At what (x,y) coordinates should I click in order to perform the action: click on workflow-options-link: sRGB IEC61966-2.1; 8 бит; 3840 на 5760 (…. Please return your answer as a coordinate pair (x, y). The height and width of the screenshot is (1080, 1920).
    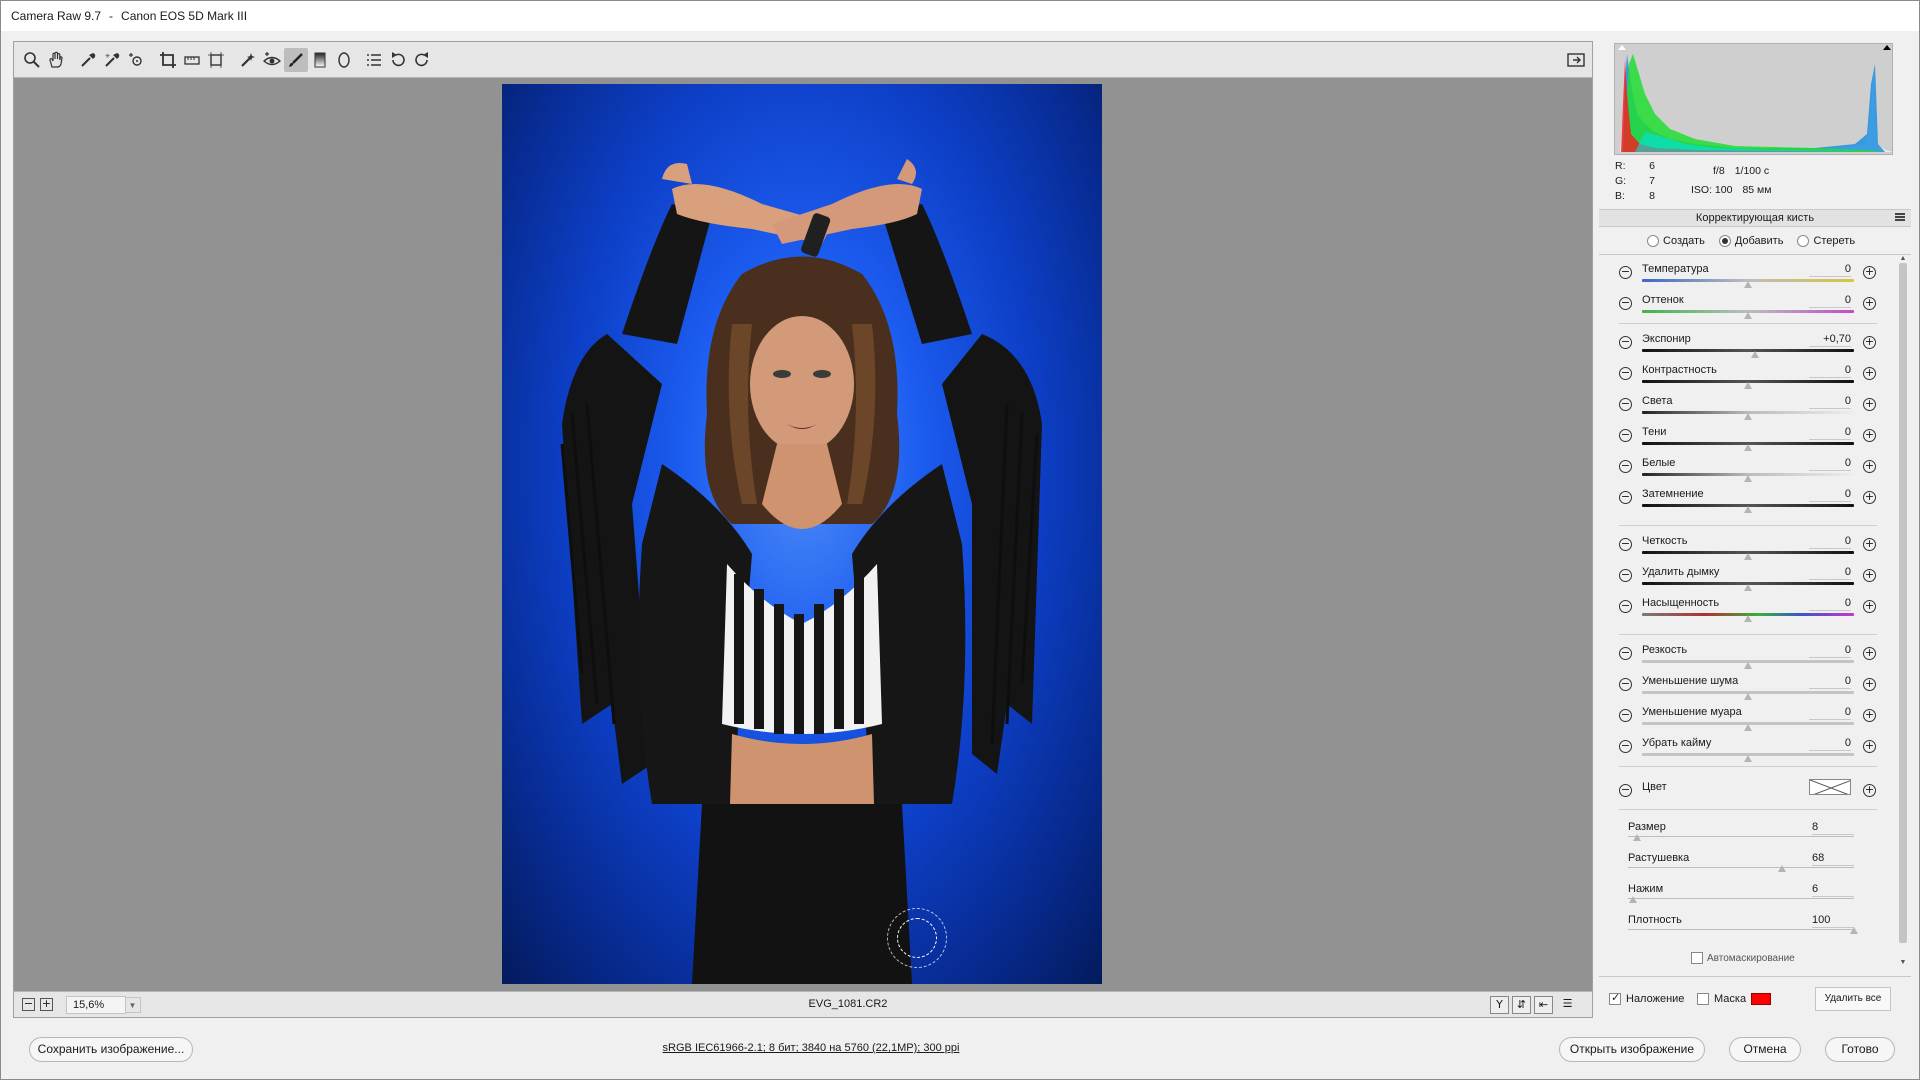
    Looking at the image, I should click on (811, 1048).